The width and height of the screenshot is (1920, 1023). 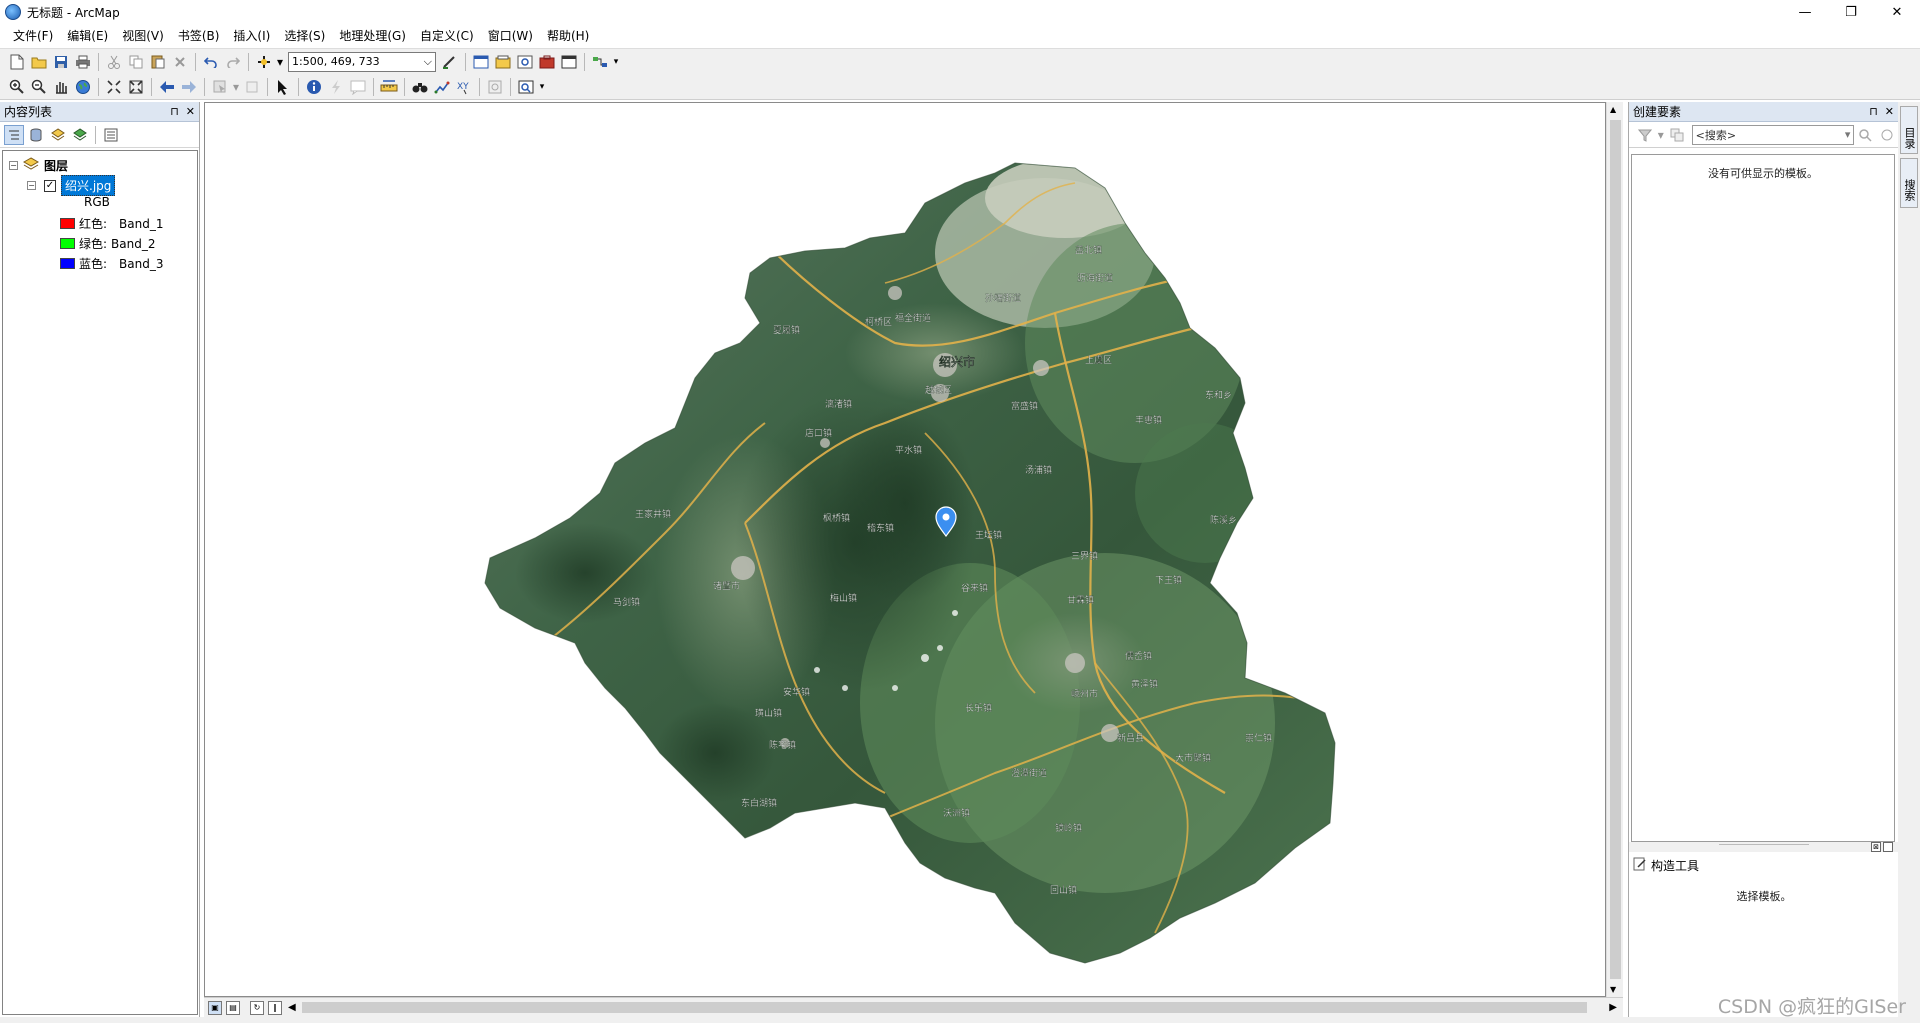 What do you see at coordinates (1805, 12) in the screenshot?
I see `minimize-button: —` at bounding box center [1805, 12].